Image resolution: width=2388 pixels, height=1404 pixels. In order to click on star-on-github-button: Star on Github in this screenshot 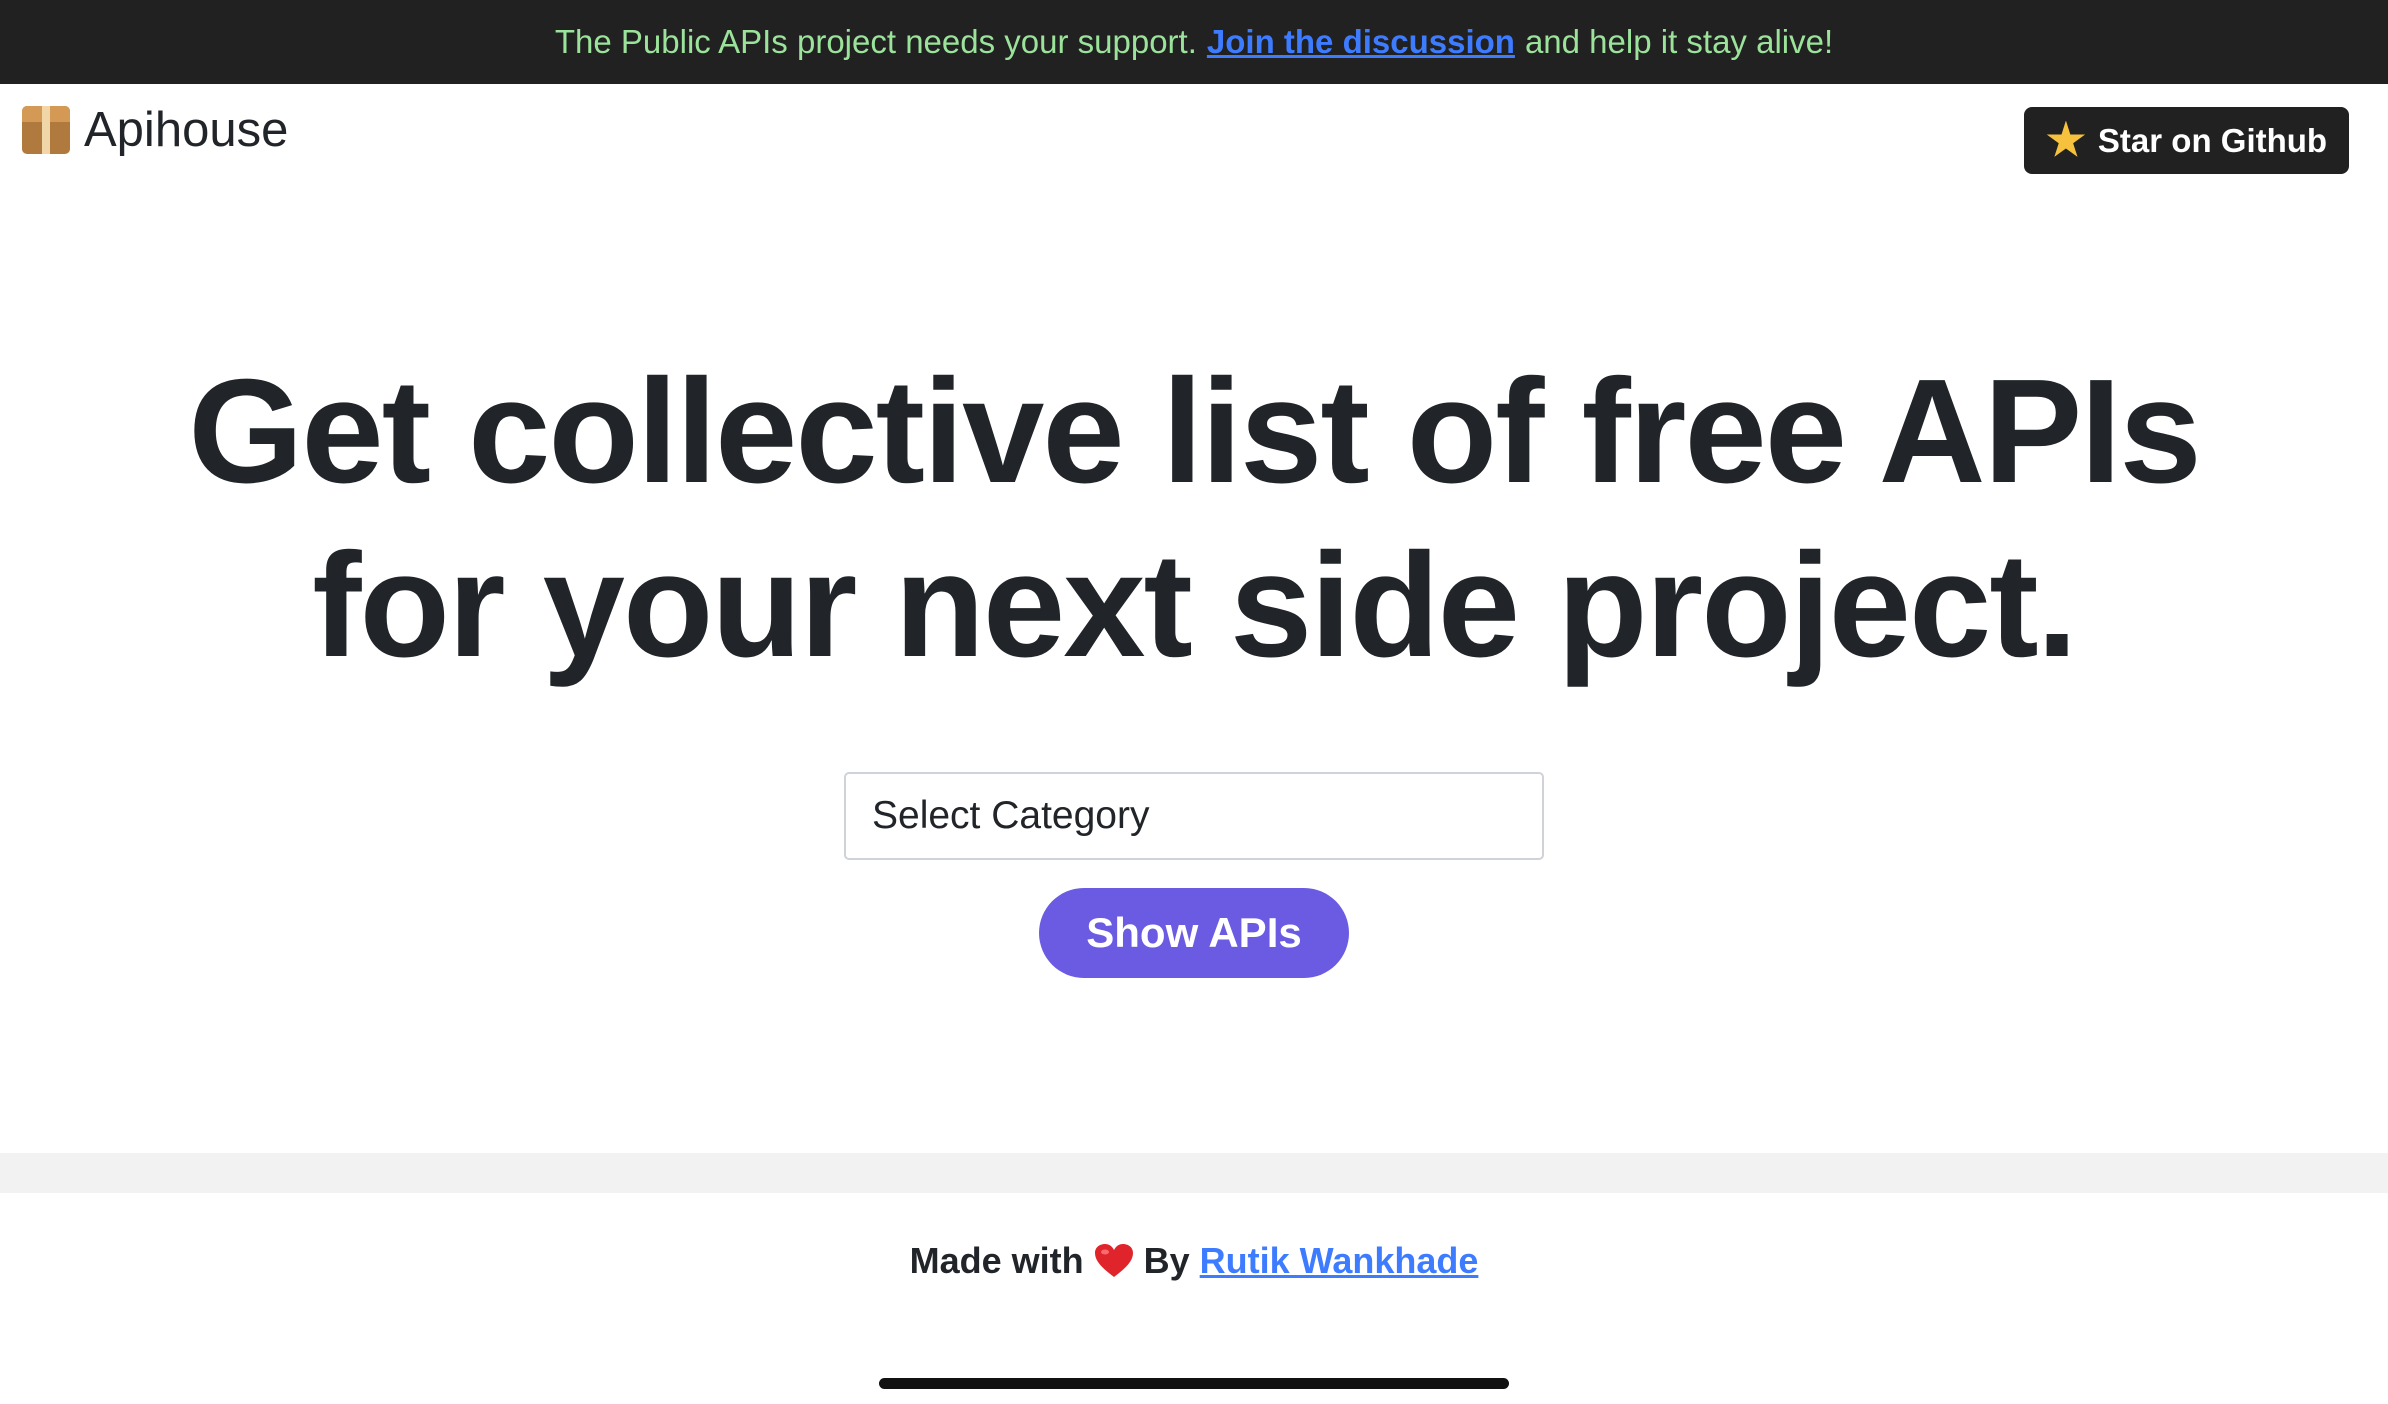, I will do `click(2186, 140)`.